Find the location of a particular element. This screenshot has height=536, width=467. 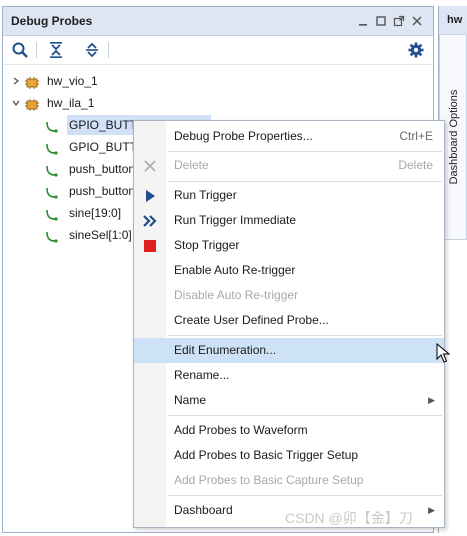

menu-item-label: Disable Auto Re-trigger is located at coordinates (236, 295).